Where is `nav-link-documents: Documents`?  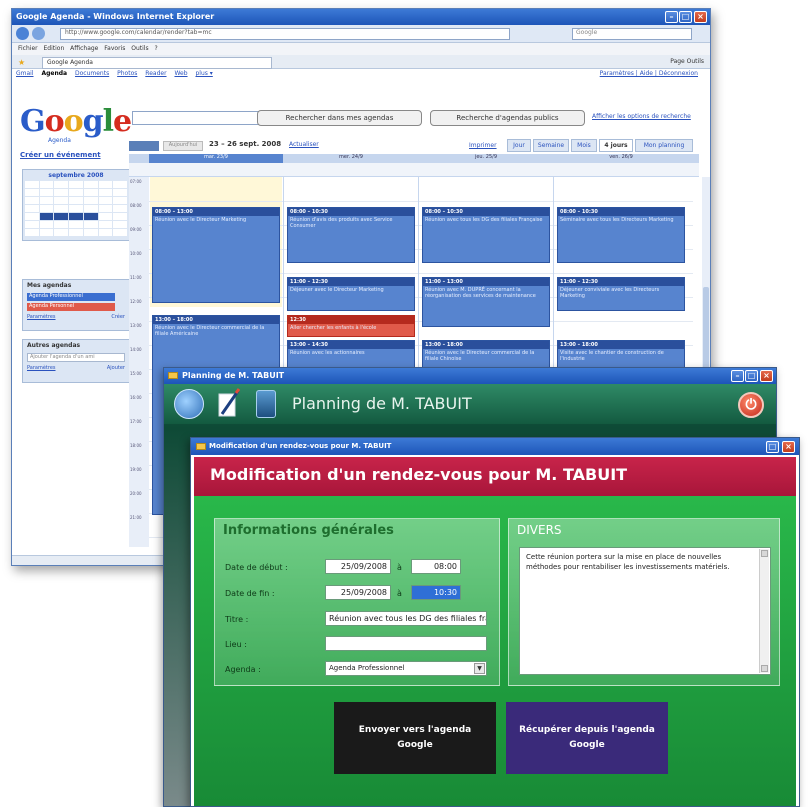
nav-link-documents: Documents is located at coordinates (92, 73).